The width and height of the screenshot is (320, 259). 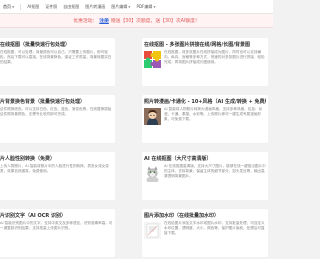 What do you see at coordinates (8, 7) in the screenshot?
I see `nav-item-home: 首页 ▼` at bounding box center [8, 7].